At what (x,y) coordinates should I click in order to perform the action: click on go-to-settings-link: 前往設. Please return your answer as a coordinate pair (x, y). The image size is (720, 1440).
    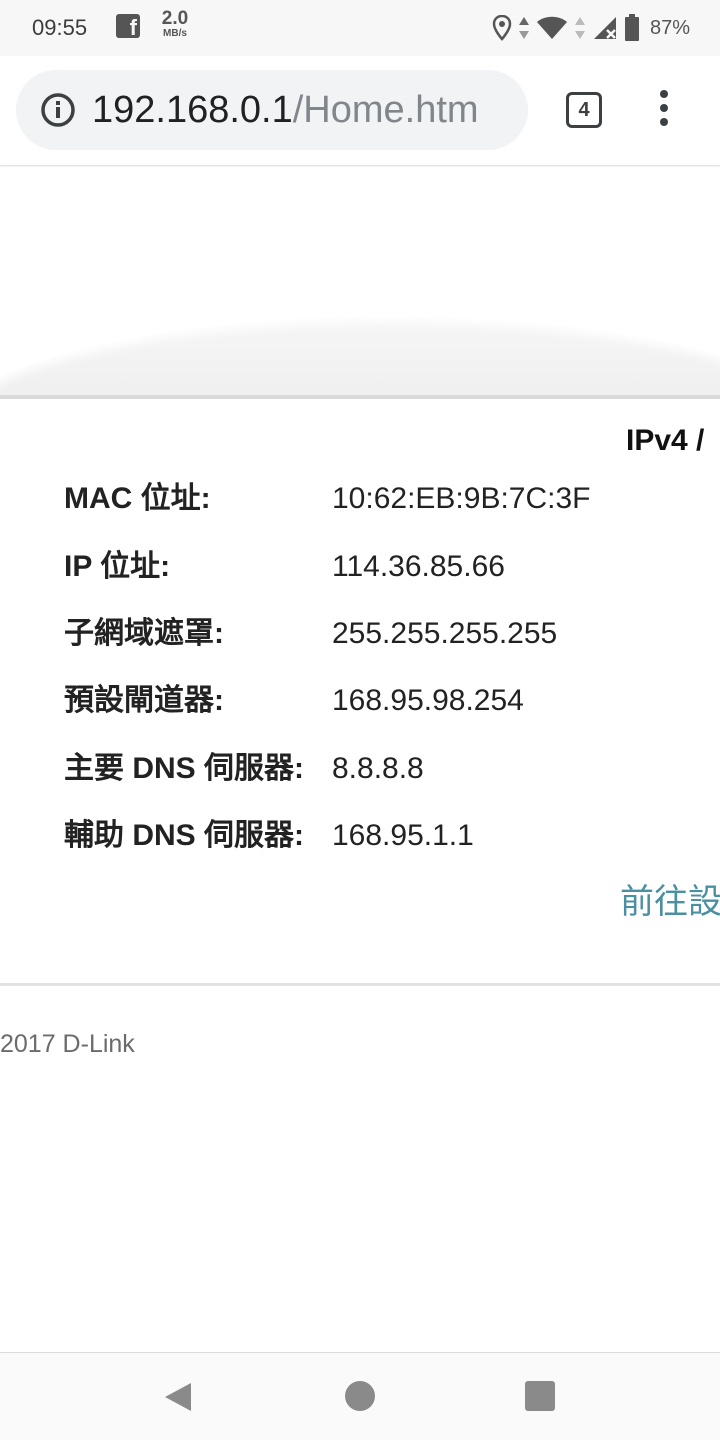
    Looking at the image, I should click on (670, 898).